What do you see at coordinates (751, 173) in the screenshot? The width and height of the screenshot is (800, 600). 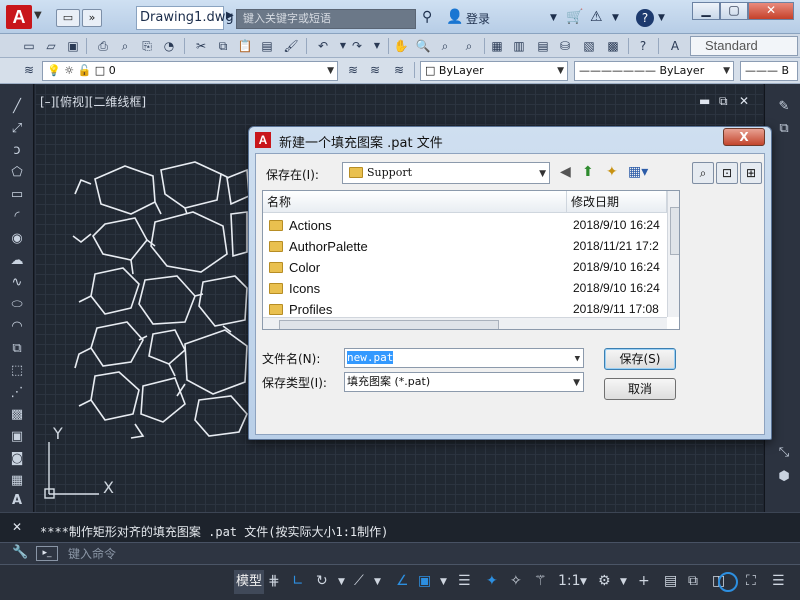 I see `add-favorite-icon: ⊞` at bounding box center [751, 173].